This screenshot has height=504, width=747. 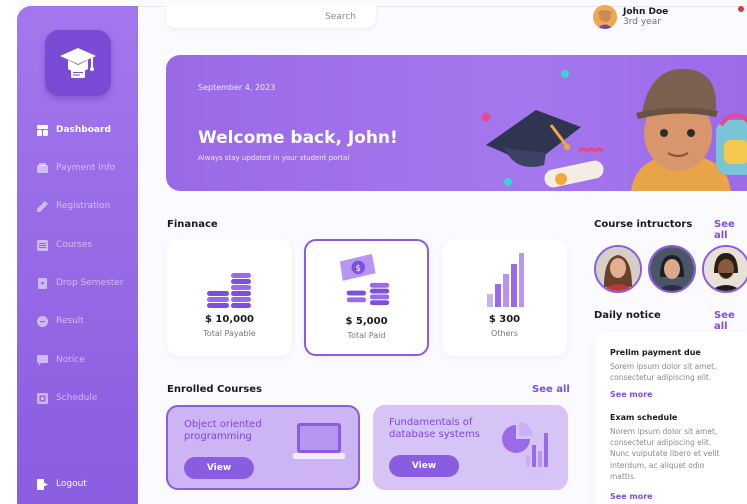 I want to click on notification-dot, so click(x=741, y=9).